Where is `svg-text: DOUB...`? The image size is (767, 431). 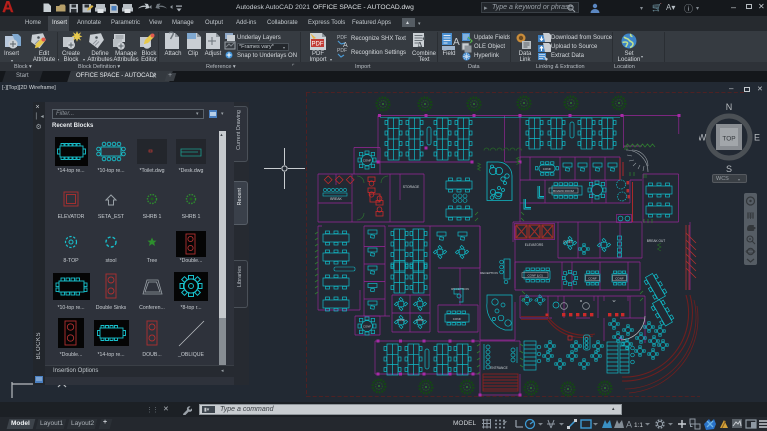
svg-text: DOUB... is located at coordinates (151, 355).